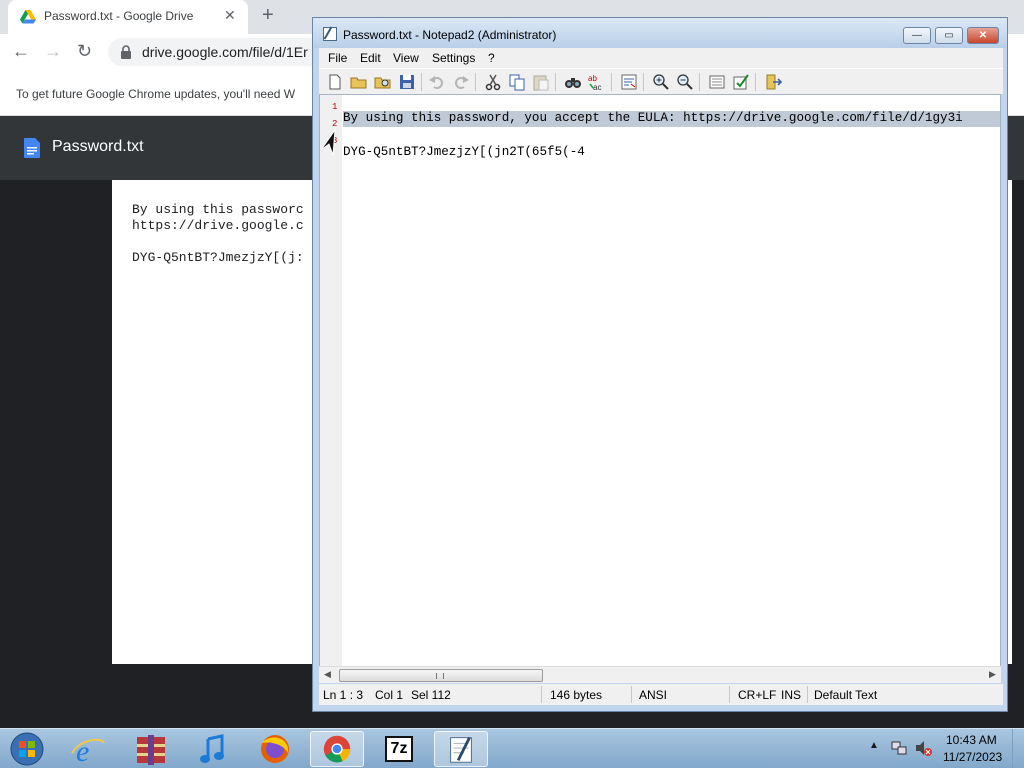  I want to click on volume-muted-icon, so click(923, 748).